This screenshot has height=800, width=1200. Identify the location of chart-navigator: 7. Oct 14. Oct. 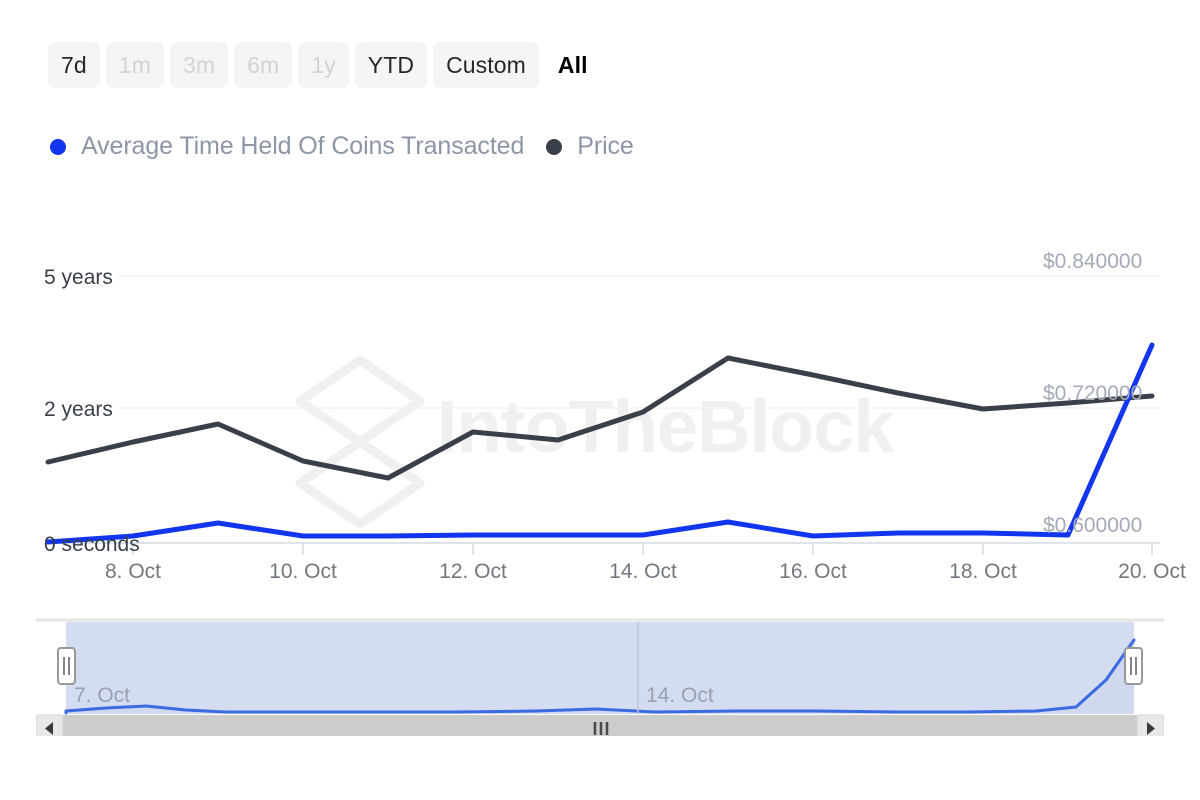
(600, 677).